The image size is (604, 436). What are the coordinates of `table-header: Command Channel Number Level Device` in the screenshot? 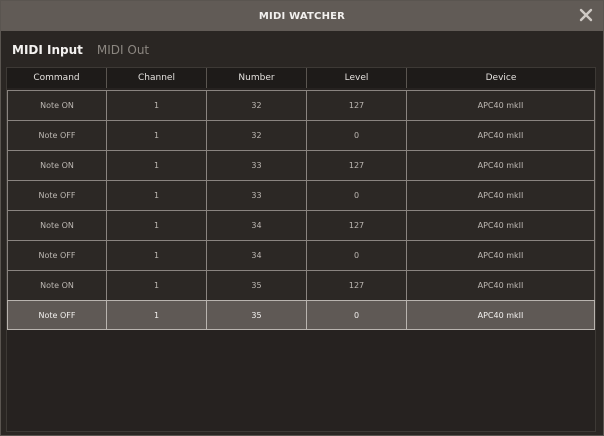 It's located at (301, 78).